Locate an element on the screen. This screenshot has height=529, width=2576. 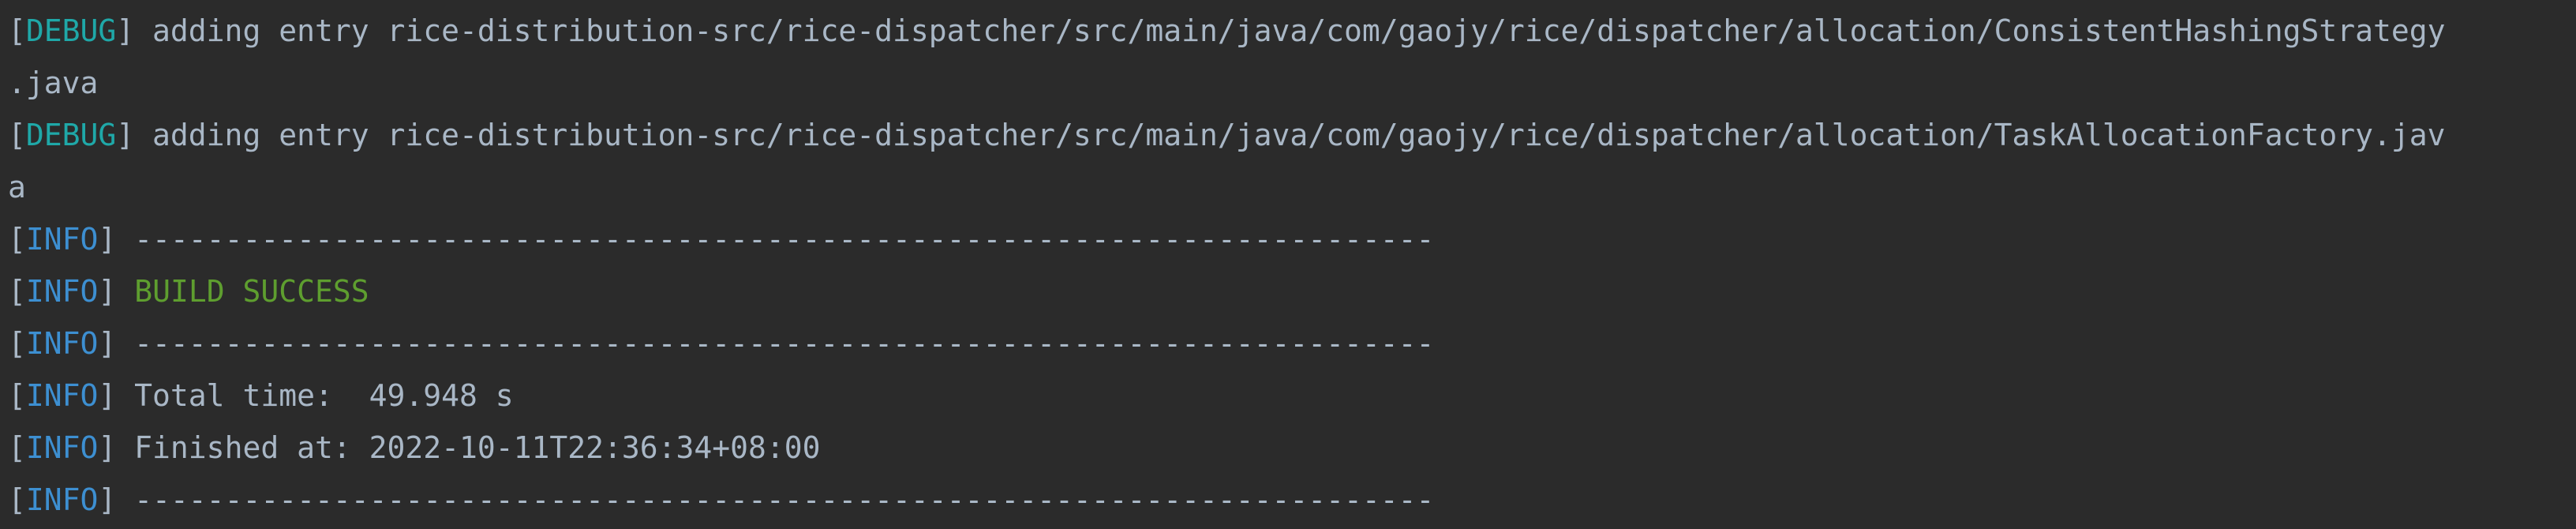
log-line: [INFO] BUILD SUCCESS is located at coordinates (188, 291).